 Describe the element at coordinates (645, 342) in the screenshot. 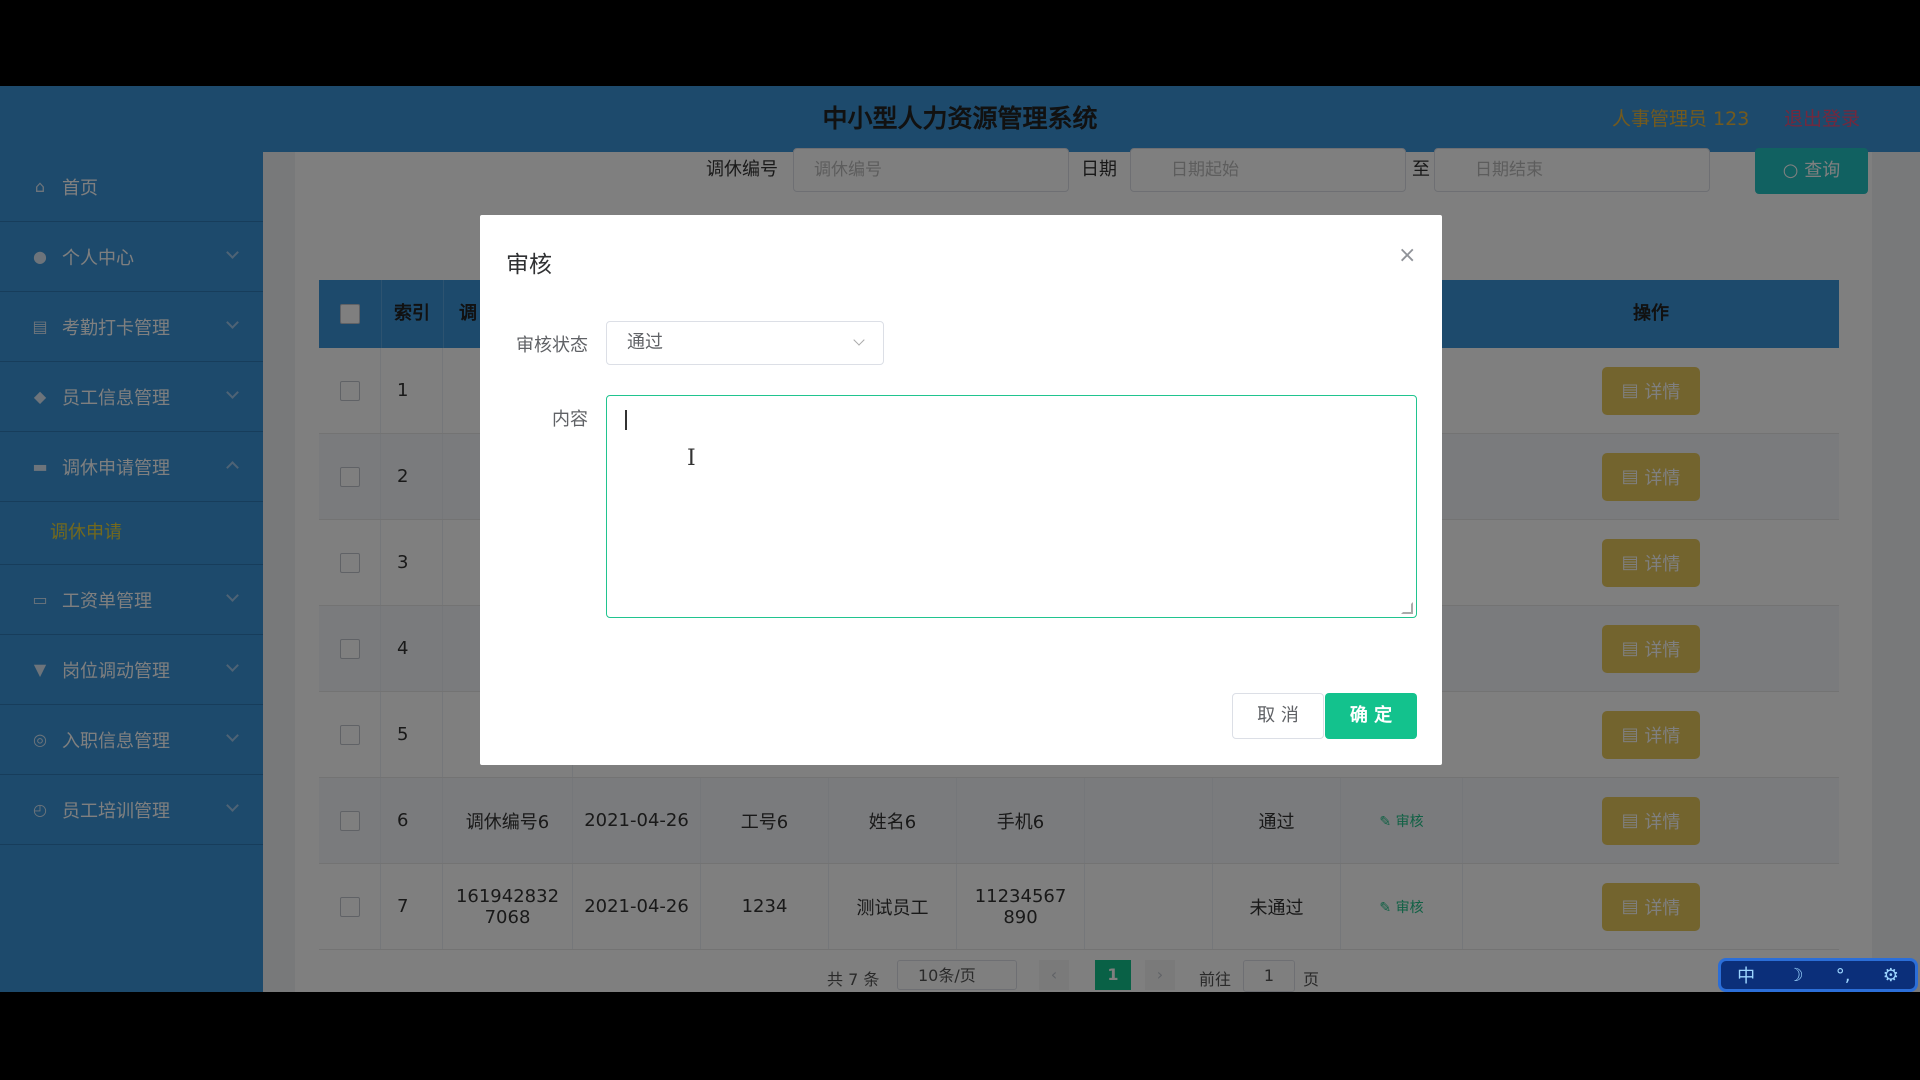

I see `audit-status-value: 通过` at that location.